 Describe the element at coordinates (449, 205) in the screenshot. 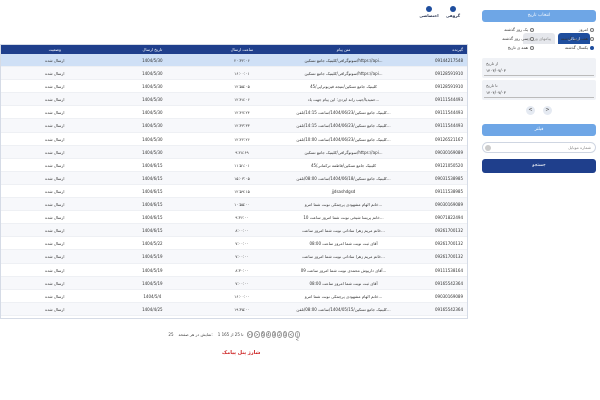

I see `cell-recipient: 09030169089` at that location.